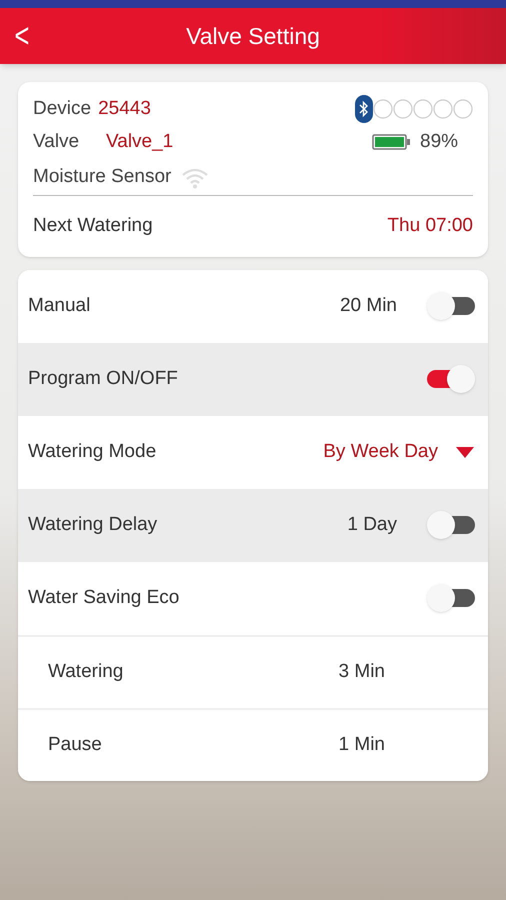  What do you see at coordinates (59, 306) in the screenshot?
I see `setting-label: Manual` at bounding box center [59, 306].